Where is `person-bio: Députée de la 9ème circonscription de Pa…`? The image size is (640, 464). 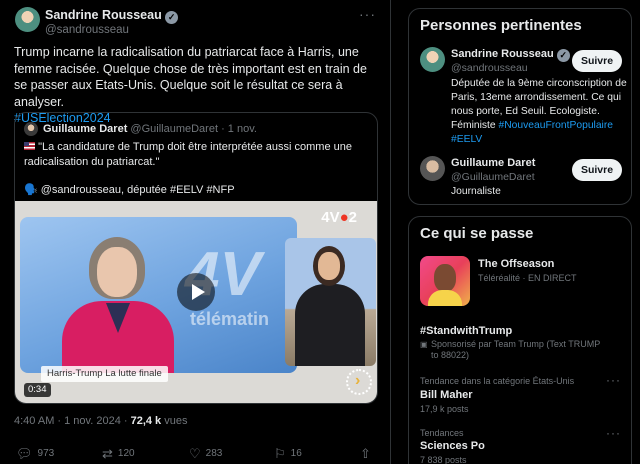
person-bio: Députée de la 9ème circonscription de Pa… is located at coordinates (539, 112).